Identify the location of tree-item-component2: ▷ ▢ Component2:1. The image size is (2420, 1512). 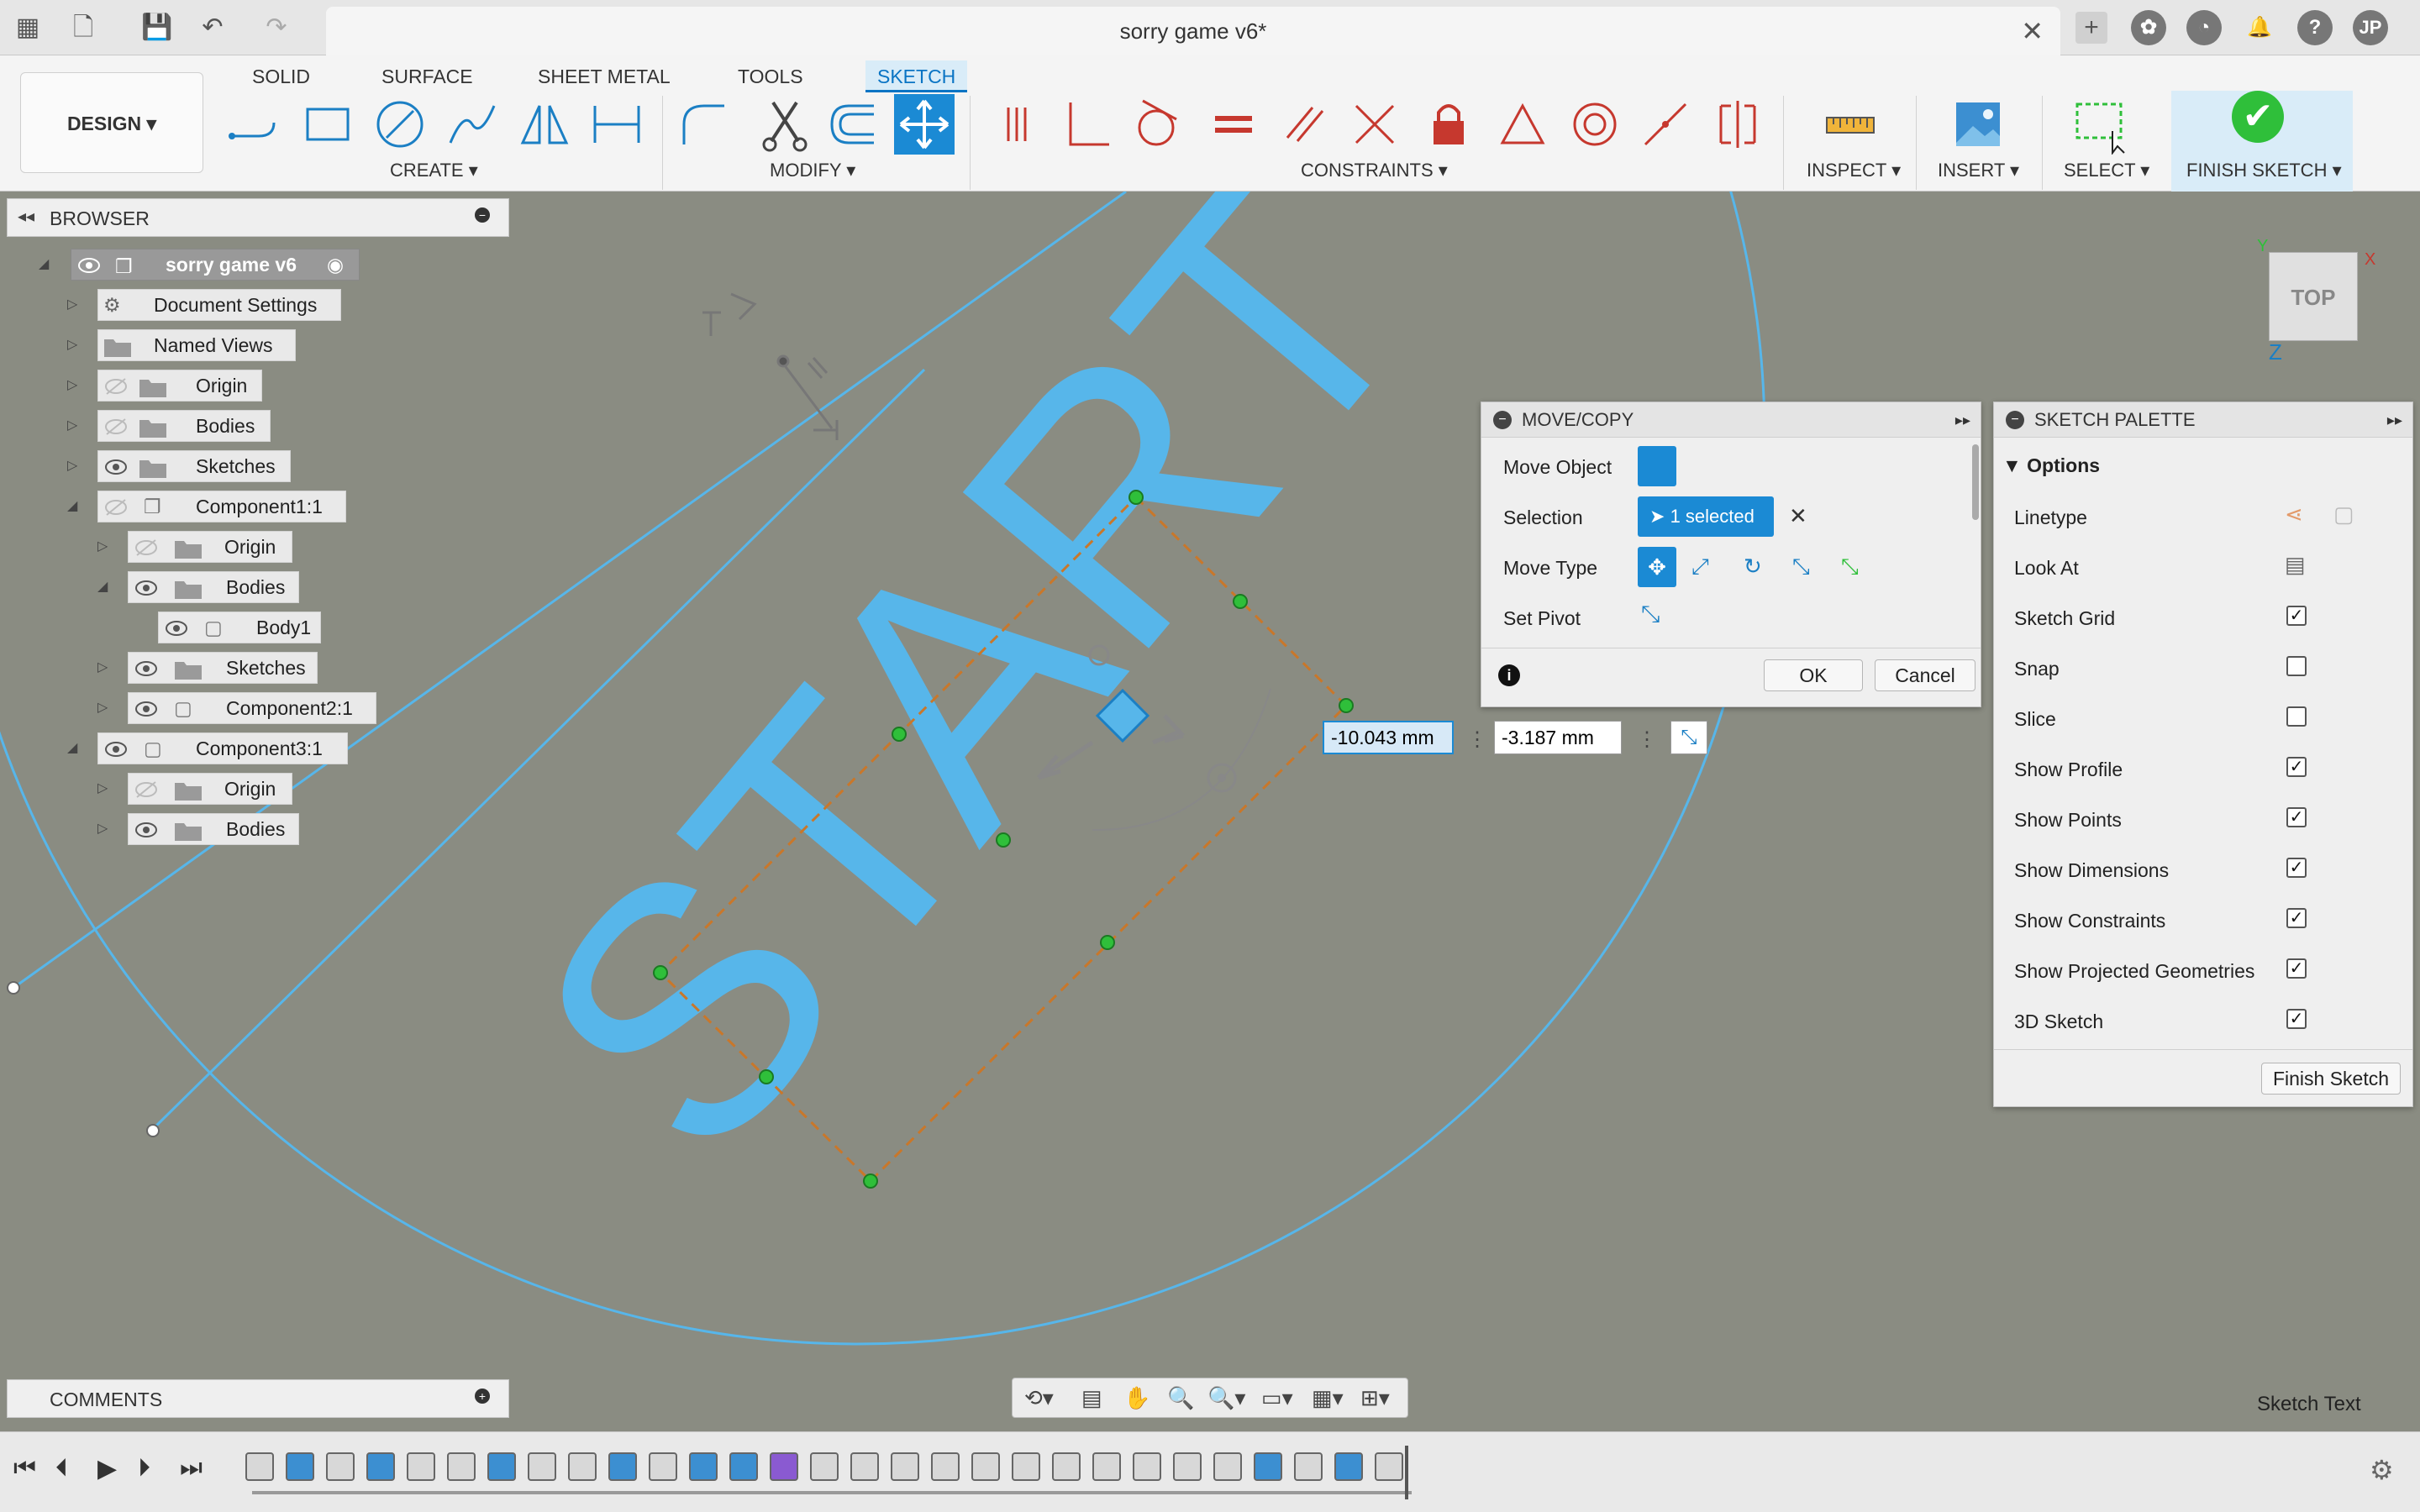
(193, 708).